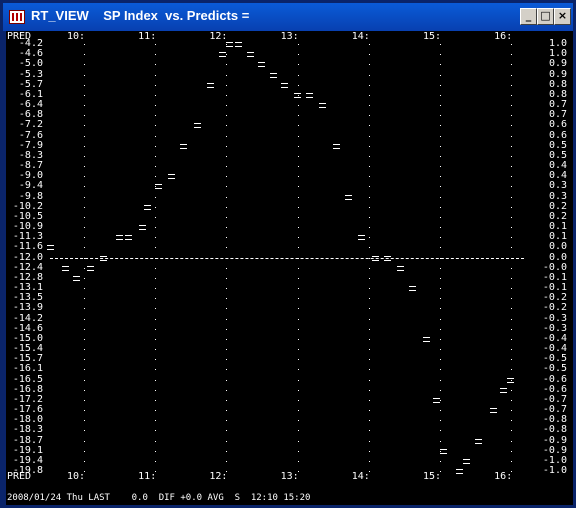 The width and height of the screenshot is (576, 508). Describe the element at coordinates (528, 16) in the screenshot. I see `minimize-button: _` at that location.